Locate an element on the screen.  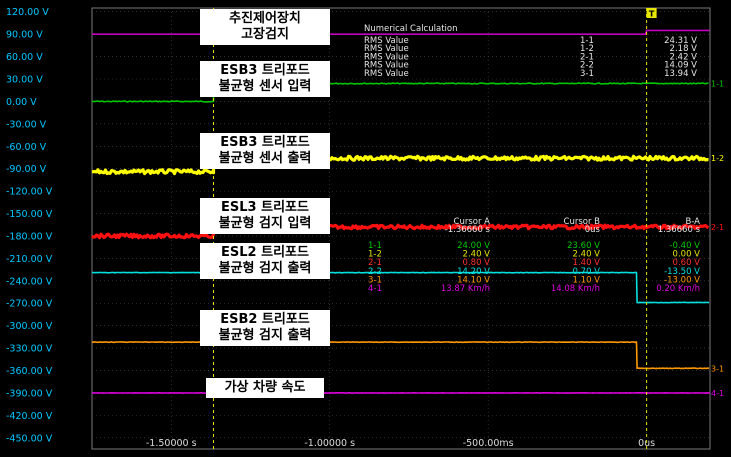
annotation-fault-detect: 추진제어장치 고장검지 is located at coordinates (265, 27).